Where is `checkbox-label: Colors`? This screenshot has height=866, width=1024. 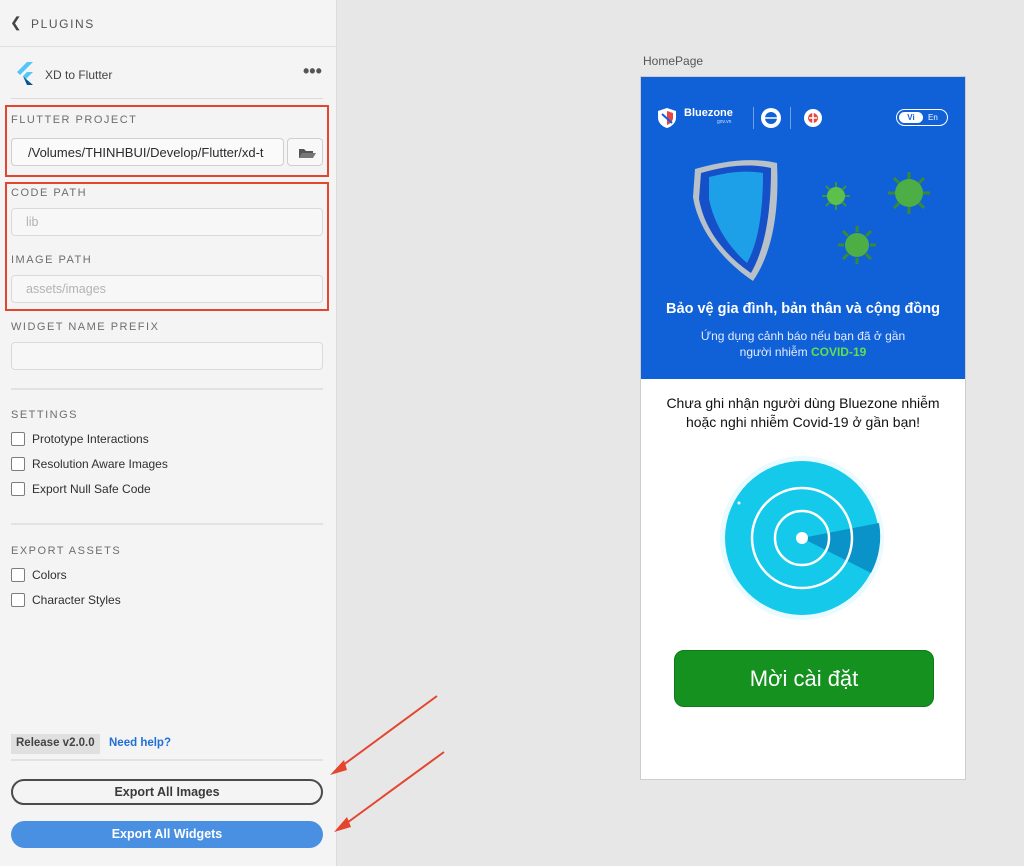 checkbox-label: Colors is located at coordinates (49, 575).